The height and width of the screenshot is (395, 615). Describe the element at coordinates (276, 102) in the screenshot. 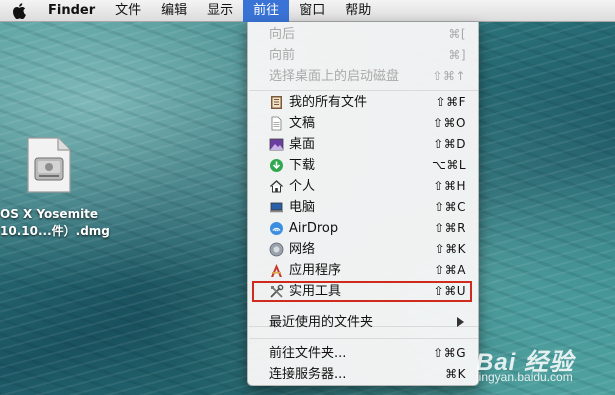

I see `all-my-files-icon` at that location.